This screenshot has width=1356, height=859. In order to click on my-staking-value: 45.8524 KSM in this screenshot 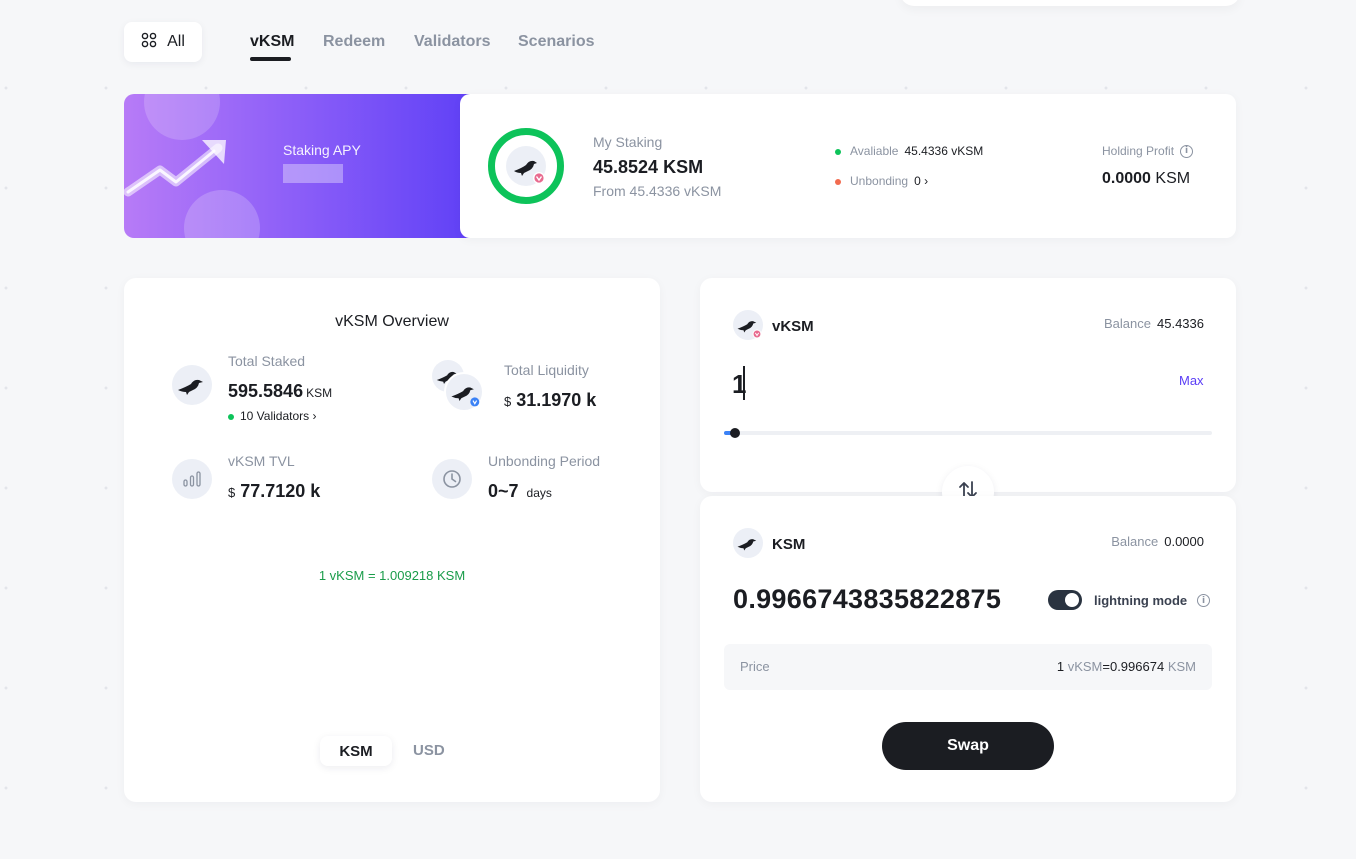, I will do `click(648, 167)`.